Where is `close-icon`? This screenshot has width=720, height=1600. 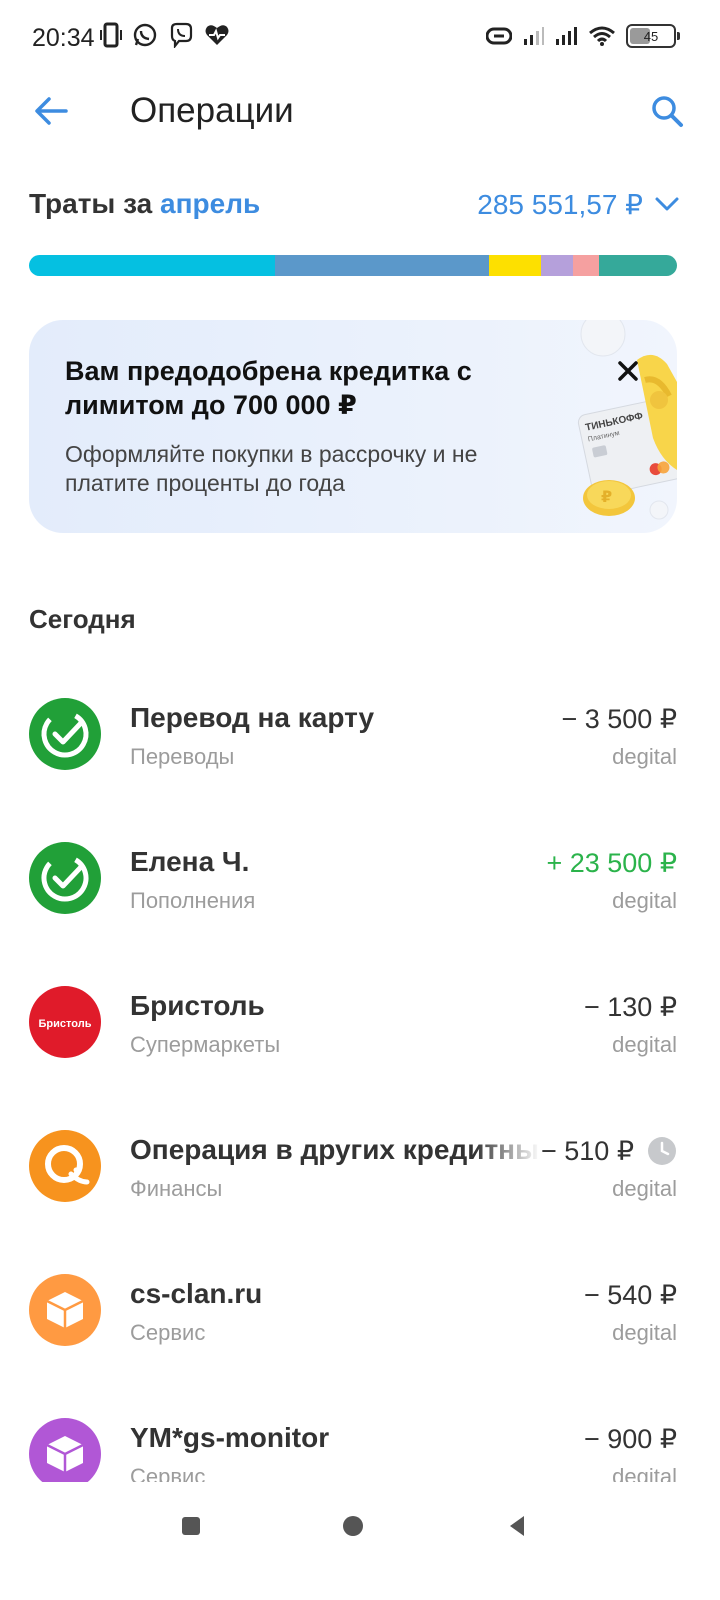 close-icon is located at coordinates (628, 371).